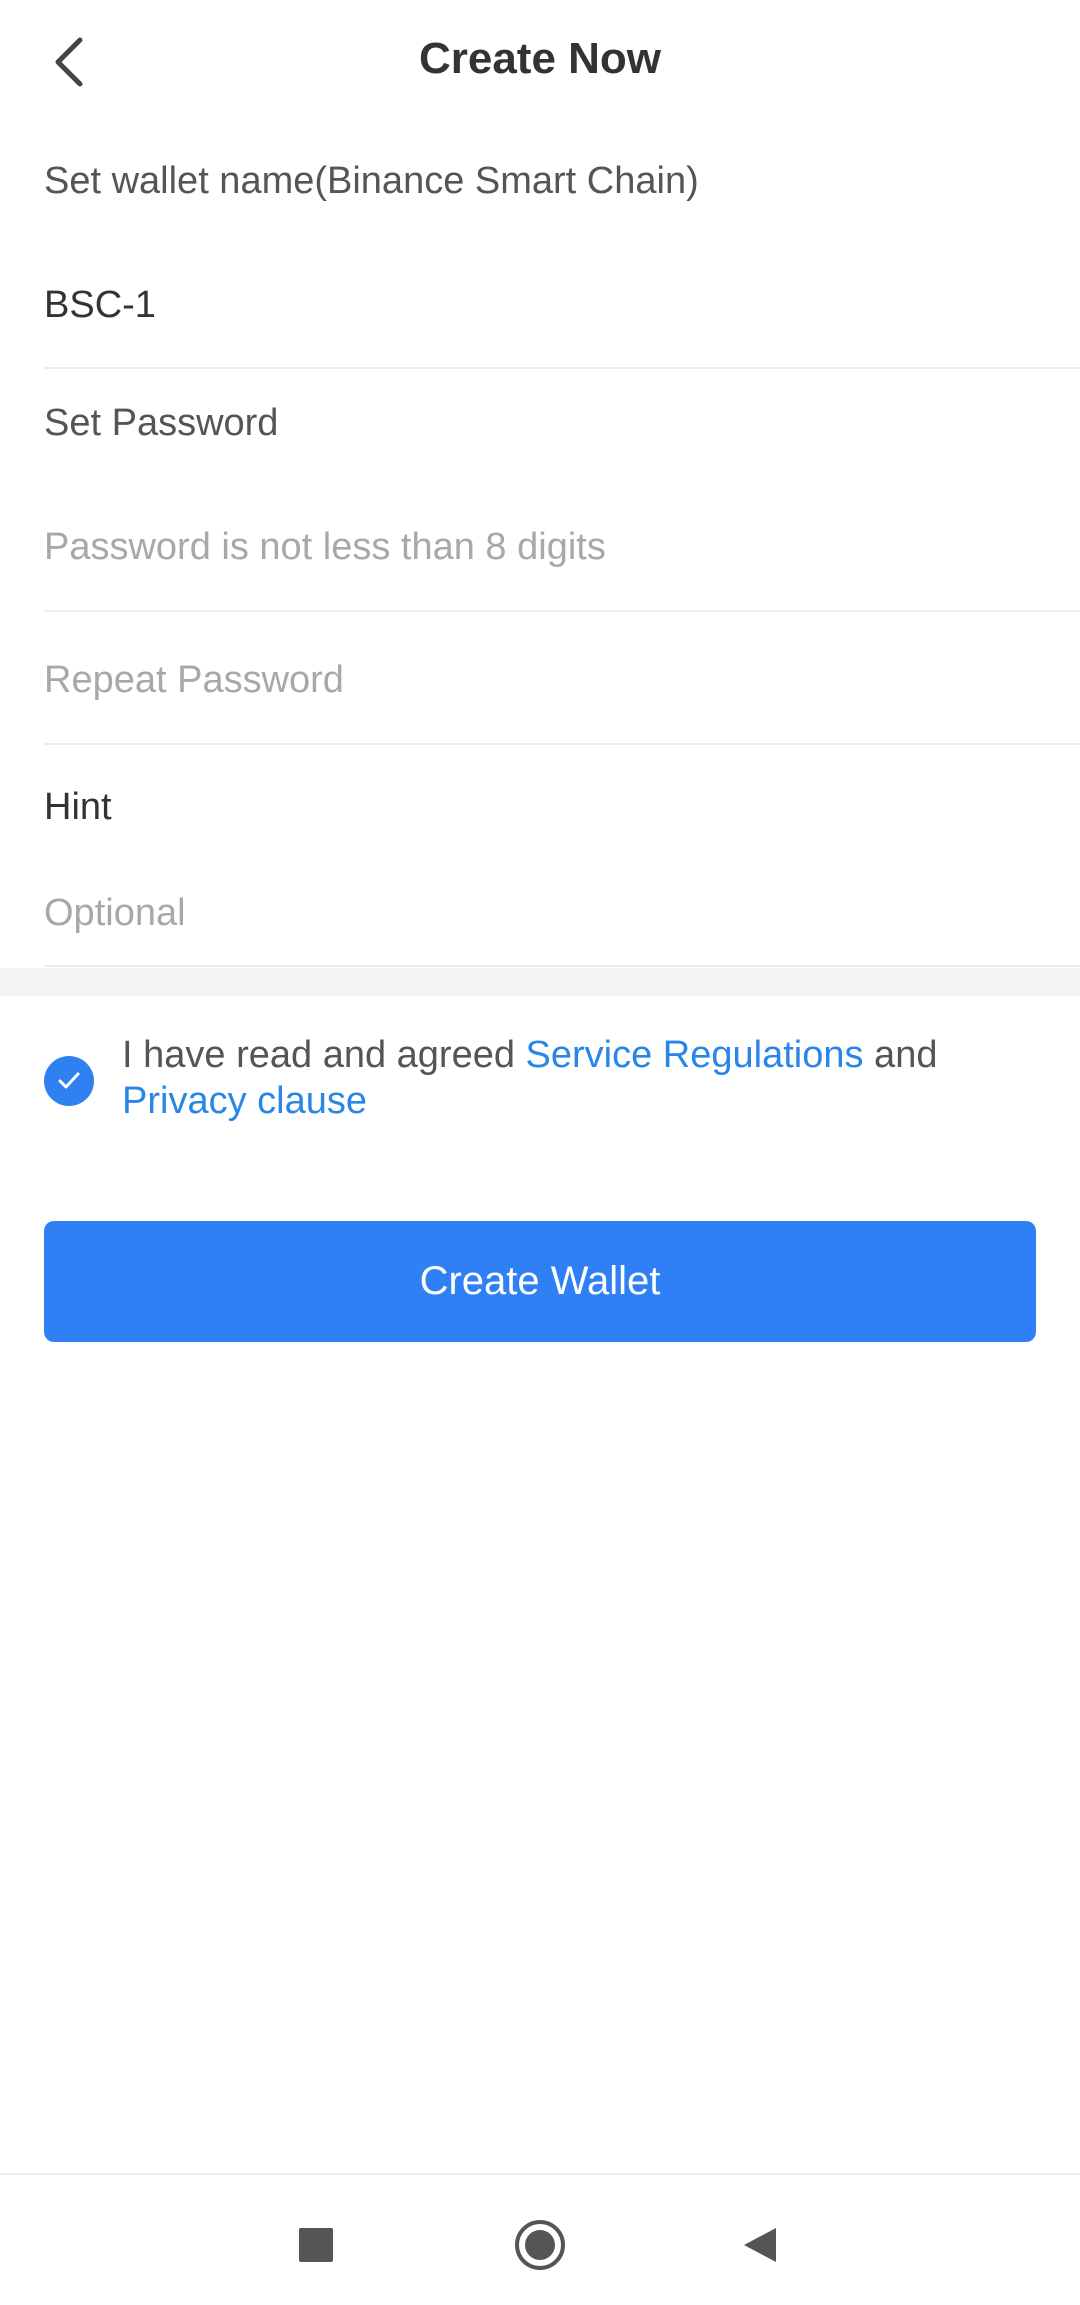  I want to click on agreement-checkbox, so click(69, 1081).